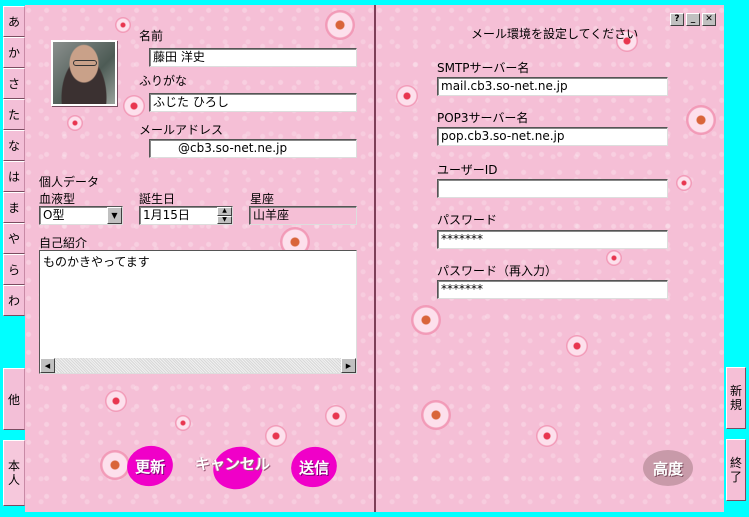 The width and height of the screenshot is (749, 517). Describe the element at coordinates (224, 219) in the screenshot. I see `spin-down-icon: ▼` at that location.